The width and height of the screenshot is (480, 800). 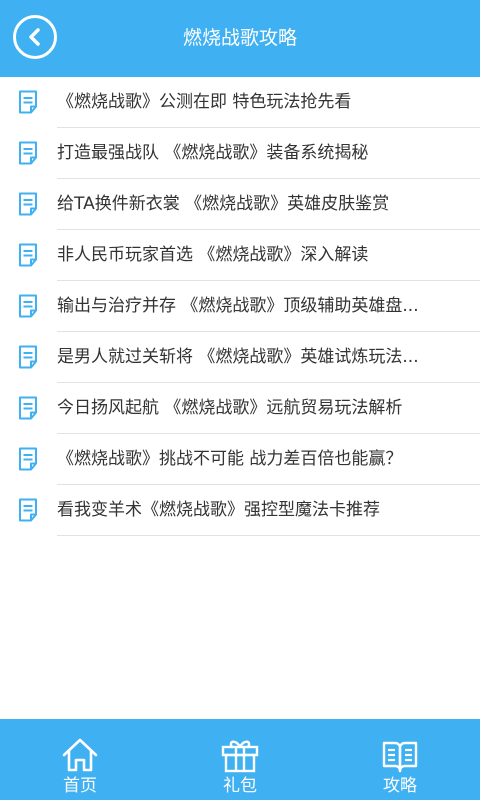 What do you see at coordinates (240, 786) in the screenshot?
I see `tab-gift-label: 礼包` at bounding box center [240, 786].